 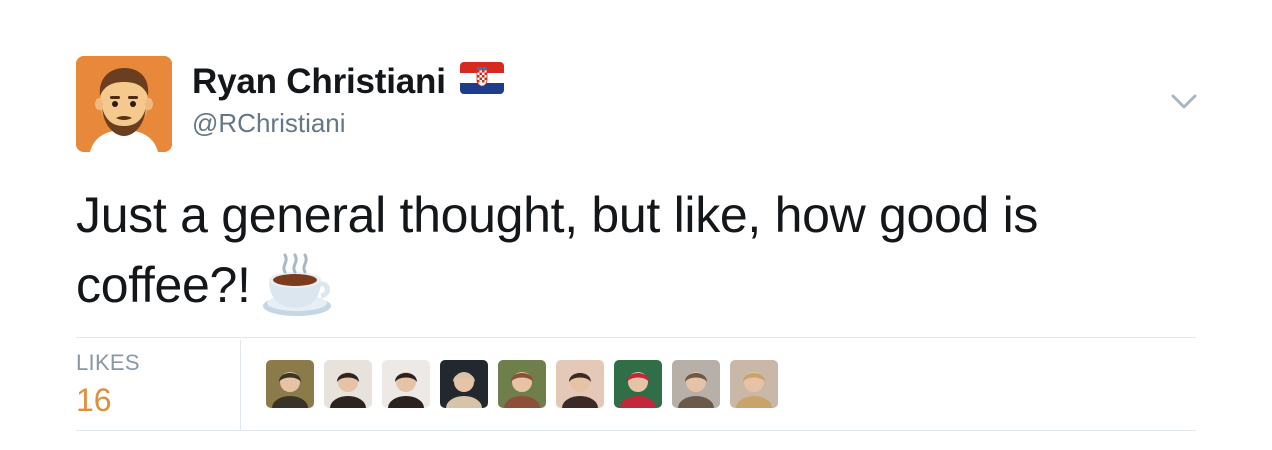 I want to click on hot-beverage-icon, so click(x=297, y=285).